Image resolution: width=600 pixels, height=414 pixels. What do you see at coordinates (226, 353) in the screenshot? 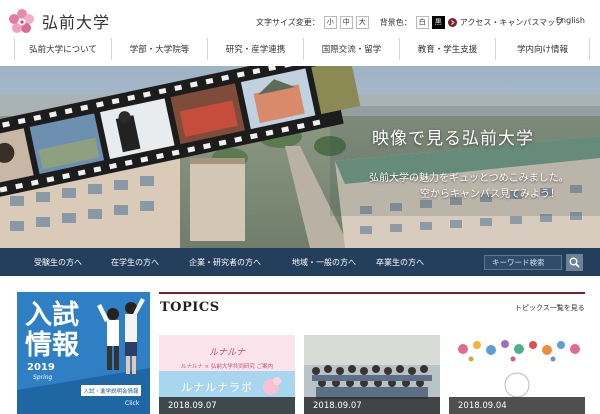
I see `topic-card-brand: ルナルナ` at bounding box center [226, 353].